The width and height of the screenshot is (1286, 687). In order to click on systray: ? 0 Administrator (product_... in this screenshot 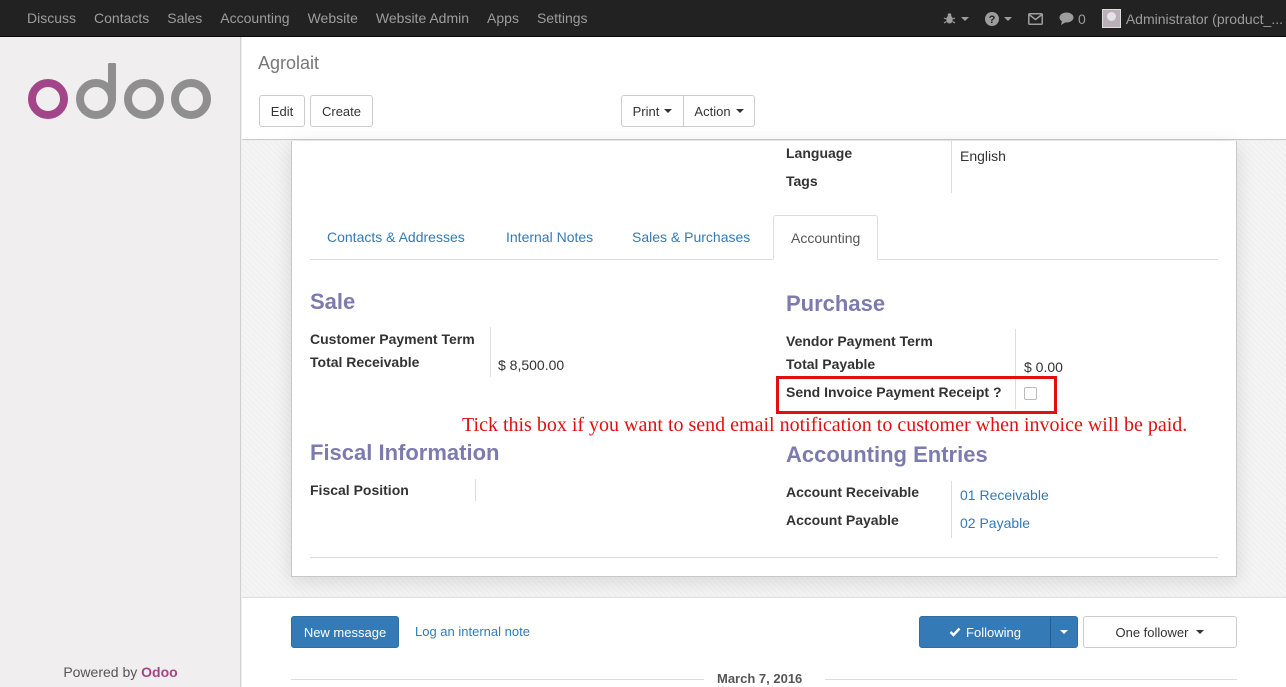, I will do `click(1110, 18)`.